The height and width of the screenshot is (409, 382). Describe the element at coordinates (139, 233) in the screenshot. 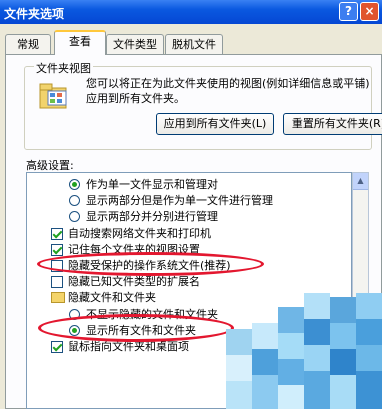

I see `advanced-setting-label: 自动搜索网络文件夹和打印机` at that location.